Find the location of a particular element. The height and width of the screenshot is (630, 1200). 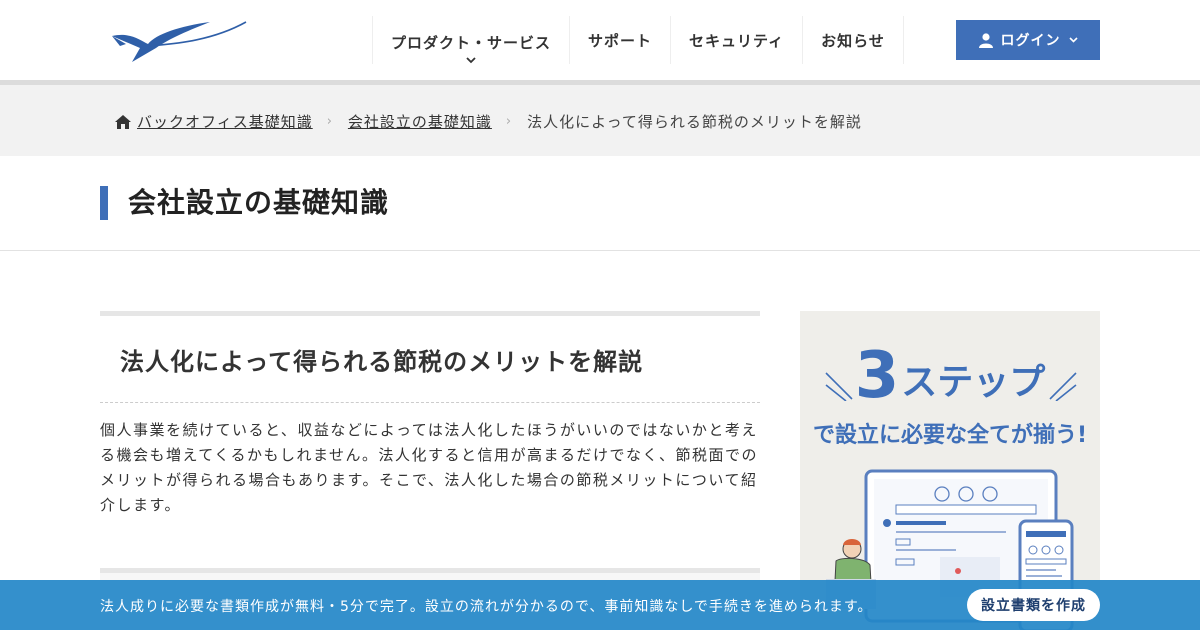

nav-news: お知らせ is located at coordinates (853, 40).